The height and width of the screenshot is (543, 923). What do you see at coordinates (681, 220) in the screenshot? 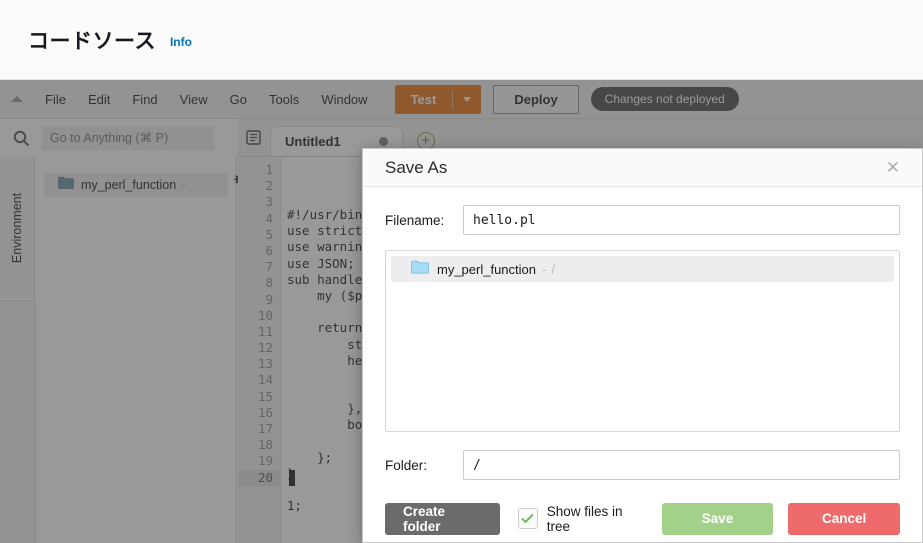
I see `filename-input` at bounding box center [681, 220].